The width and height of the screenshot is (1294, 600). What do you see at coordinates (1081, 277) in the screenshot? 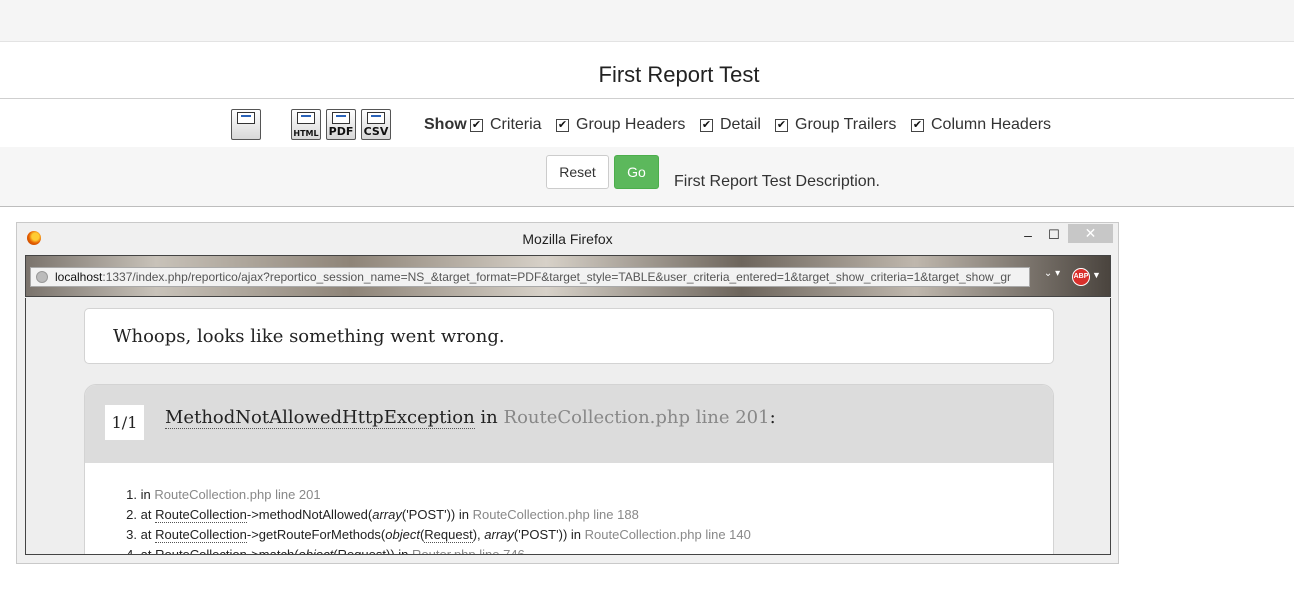
I see `adblock-plus-icon: ABP` at bounding box center [1081, 277].